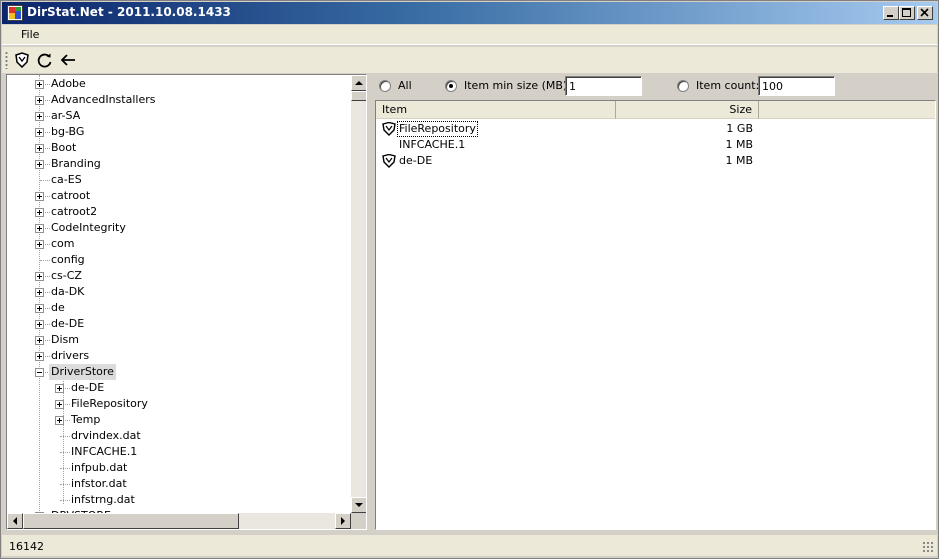 This screenshot has width=939, height=559. What do you see at coordinates (496, 110) in the screenshot?
I see `column-header-item: Item` at bounding box center [496, 110].